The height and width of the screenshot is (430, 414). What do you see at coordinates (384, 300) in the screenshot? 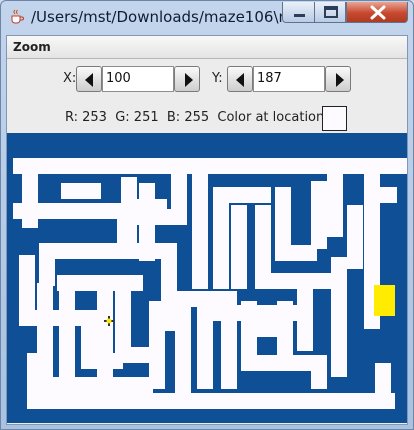
I see `maze-exit-marker` at bounding box center [384, 300].